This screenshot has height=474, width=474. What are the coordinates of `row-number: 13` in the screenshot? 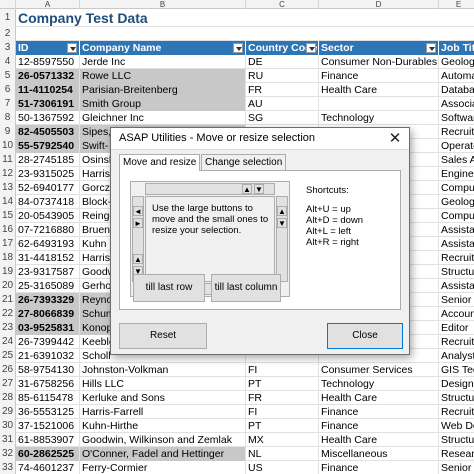 It's located at (8, 188).